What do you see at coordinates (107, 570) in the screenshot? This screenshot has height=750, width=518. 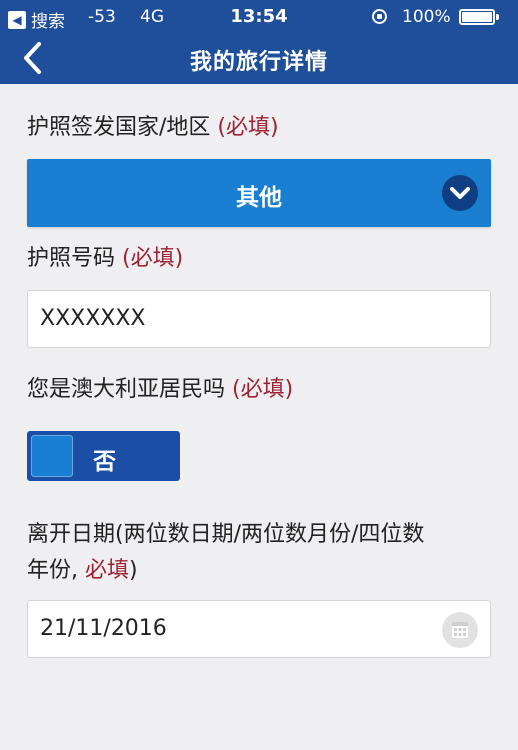 I see `required-marker: 必填` at bounding box center [107, 570].